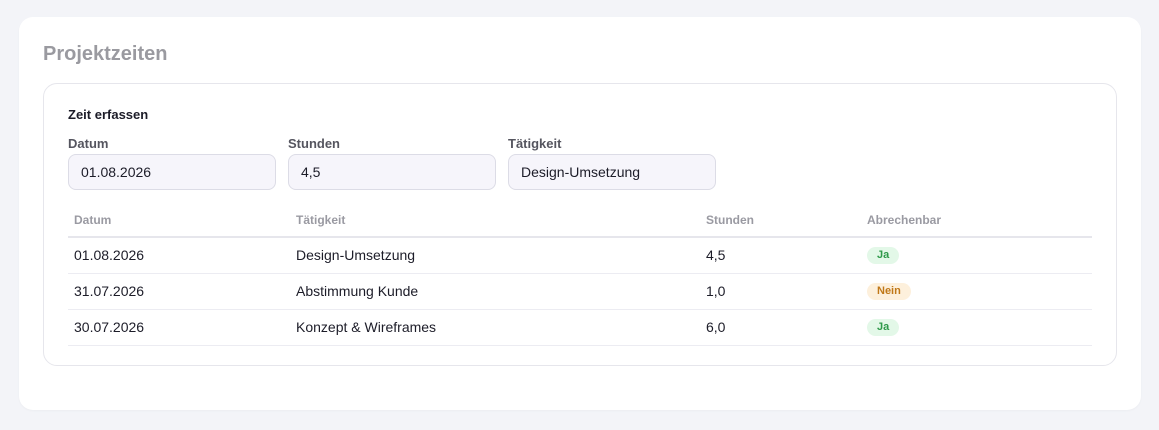 The width and height of the screenshot is (1159, 430). Describe the element at coordinates (321, 220) in the screenshot. I see `column-header-activity: Tätigkeit` at that location.